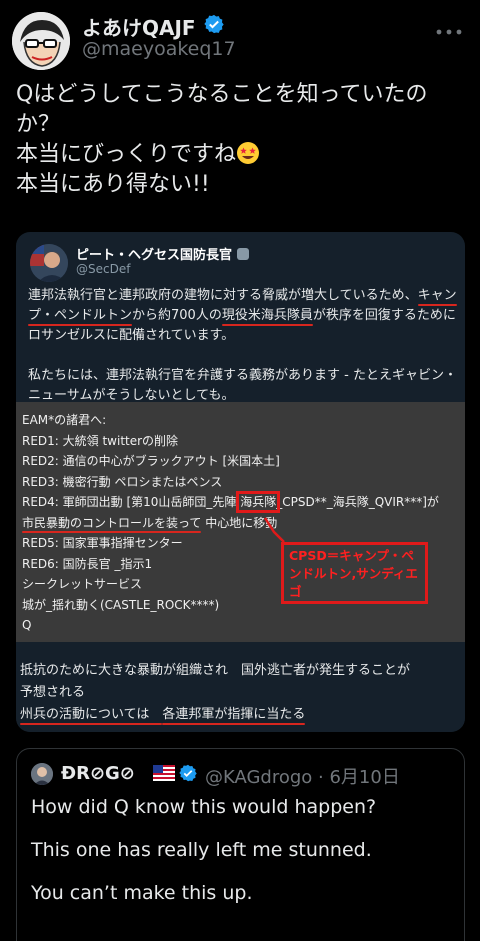 The height and width of the screenshot is (941, 480). I want to click on star-struck-emoji-icon, so click(248, 153).